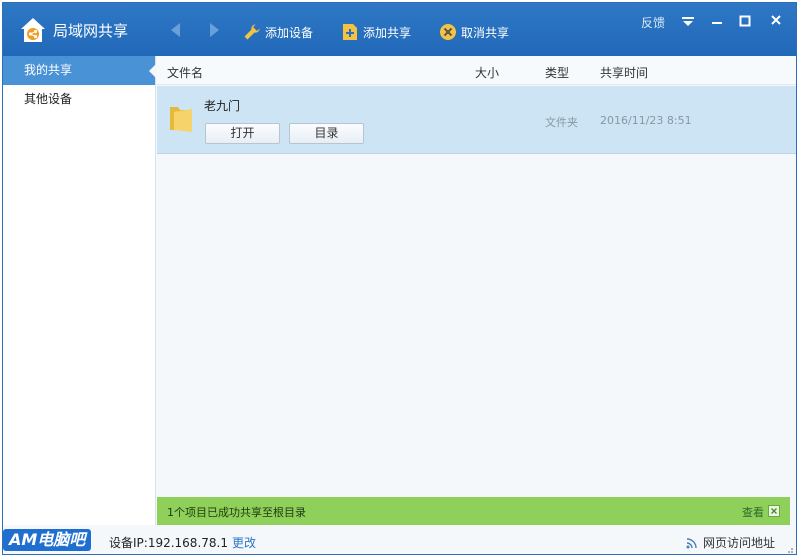  What do you see at coordinates (487, 72) in the screenshot?
I see `column-size: 大小` at bounding box center [487, 72].